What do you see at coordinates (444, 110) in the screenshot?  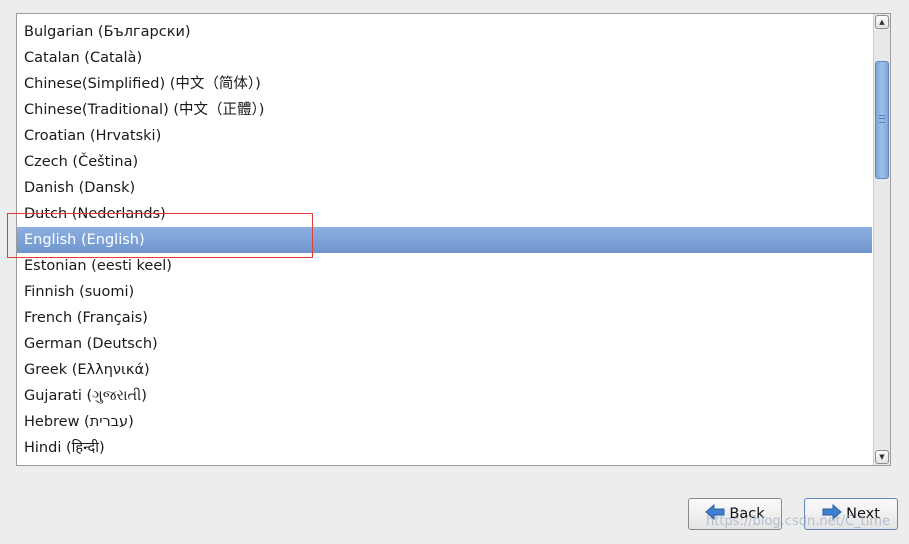 I see `list-item: Chinese(Traditional) (中文（正體）)` at bounding box center [444, 110].